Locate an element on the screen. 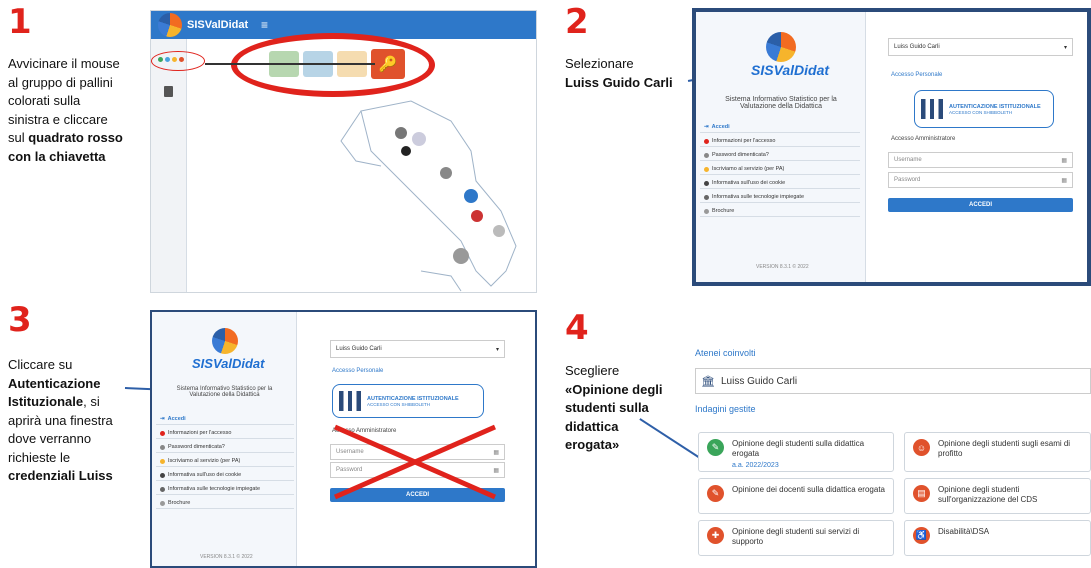 This screenshot has height=568, width=1091. teacher-icon: ✎ is located at coordinates (715, 493).